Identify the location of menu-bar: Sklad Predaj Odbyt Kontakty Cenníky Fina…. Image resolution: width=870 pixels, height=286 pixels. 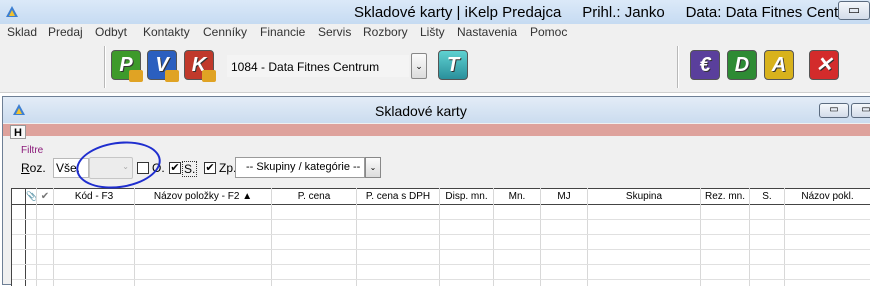
(435, 33).